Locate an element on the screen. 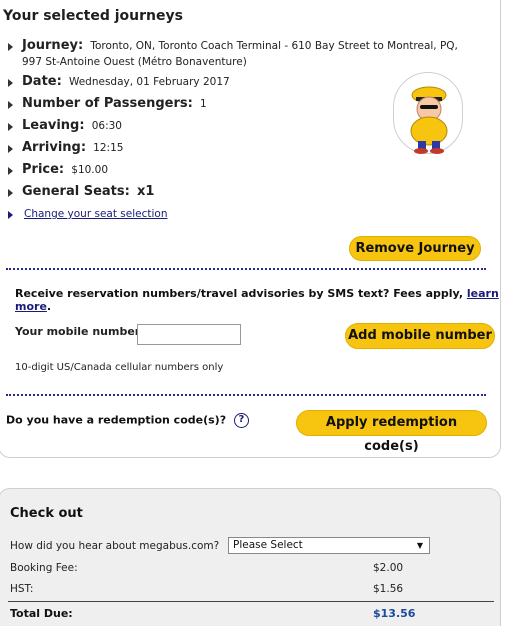 Image resolution: width=507 pixels, height=626 pixels. price-item: Price: $10.00 is located at coordinates (243, 173).